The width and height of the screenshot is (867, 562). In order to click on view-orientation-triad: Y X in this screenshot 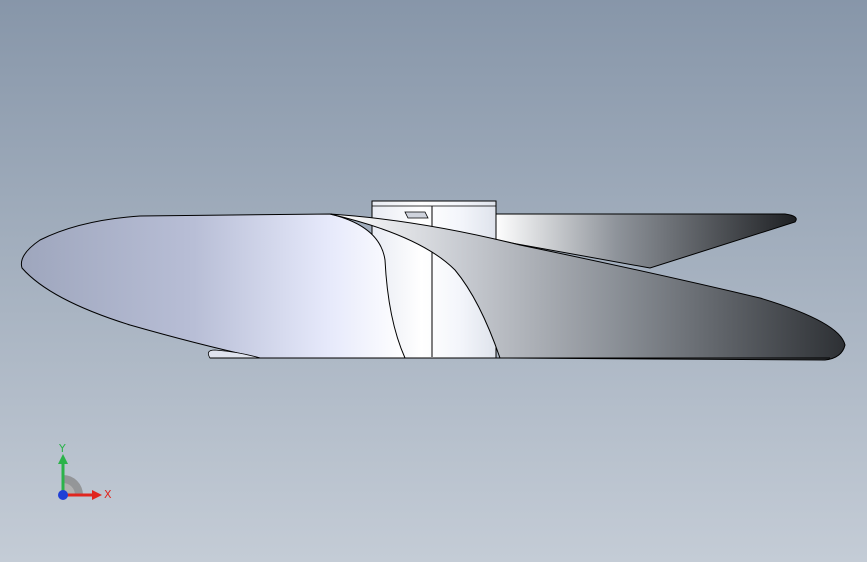, I will do `click(83, 475)`.